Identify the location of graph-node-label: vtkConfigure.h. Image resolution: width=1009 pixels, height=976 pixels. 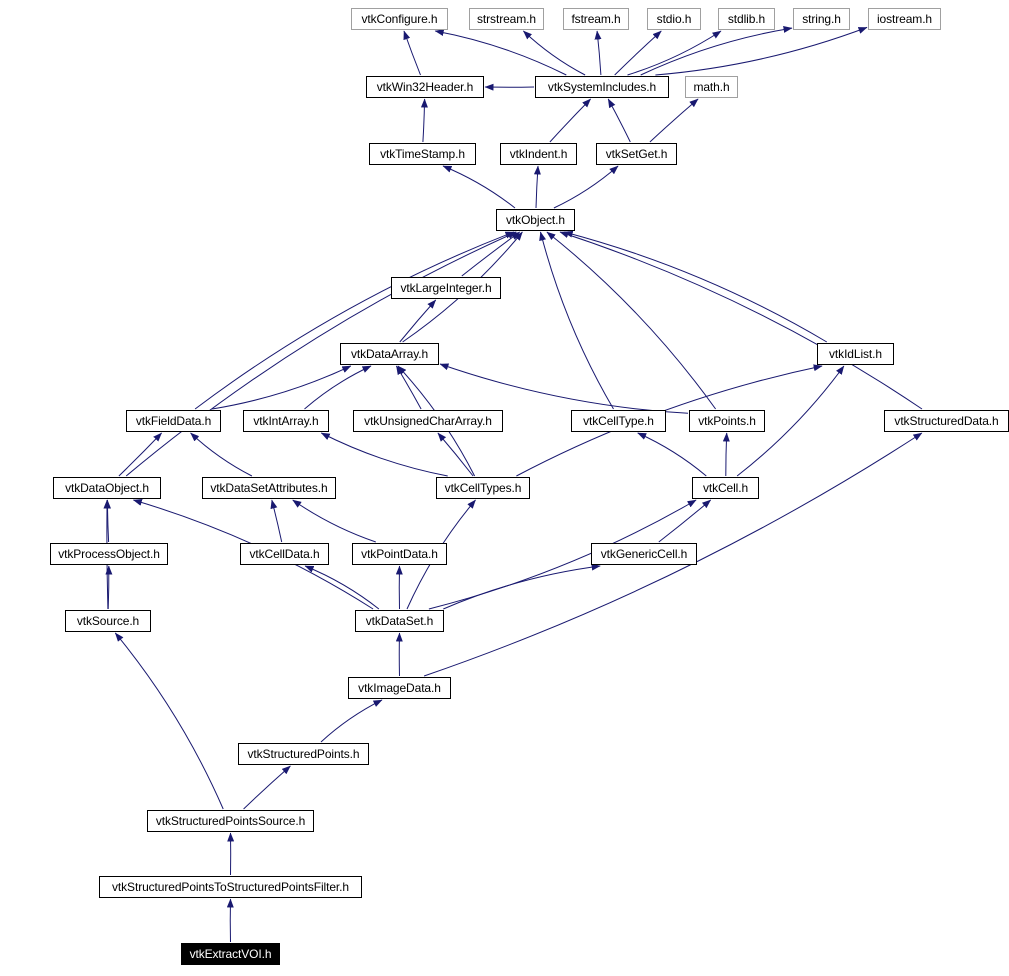
(399, 19).